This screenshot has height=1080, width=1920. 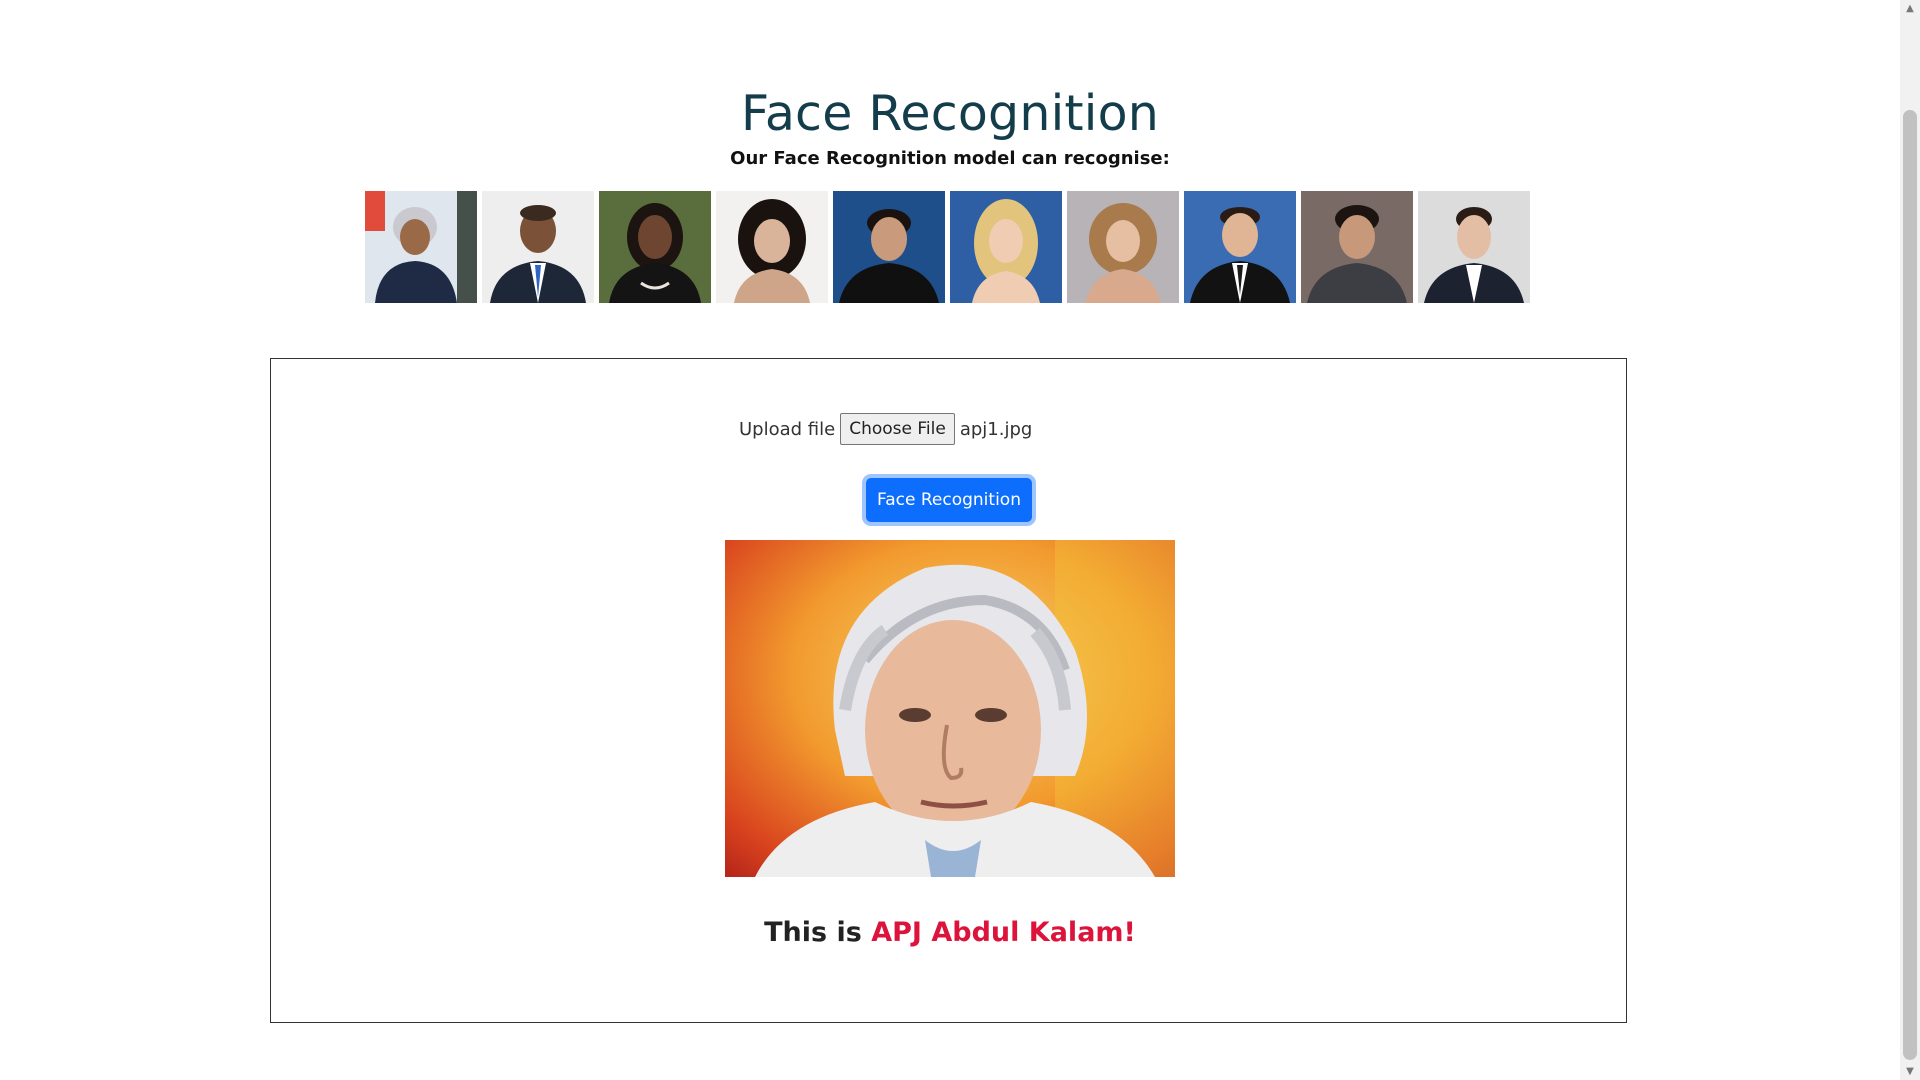 I want to click on page-title: Face Recognition, so click(x=950, y=113).